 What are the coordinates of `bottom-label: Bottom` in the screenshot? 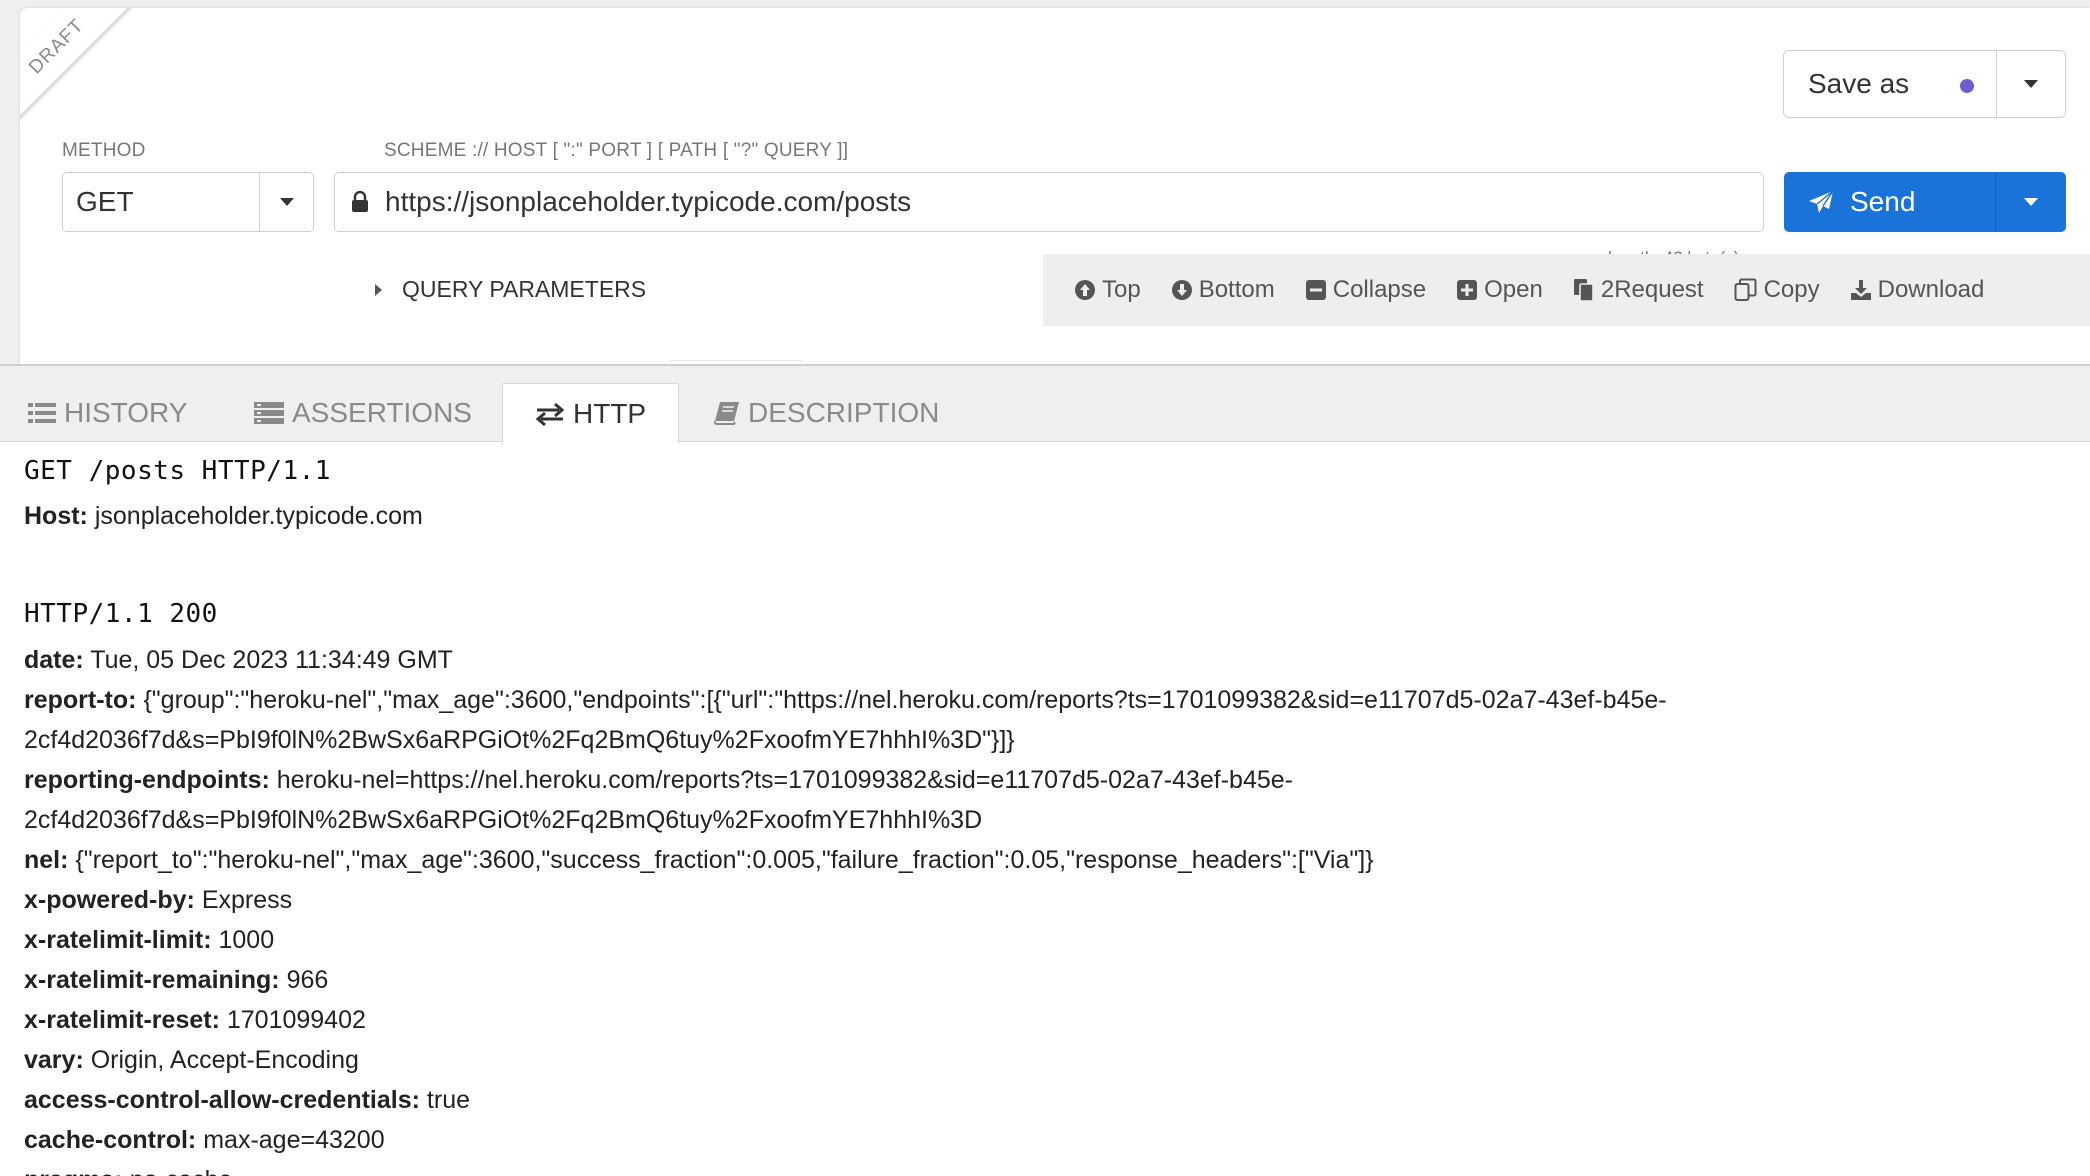 It's located at (1236, 289).